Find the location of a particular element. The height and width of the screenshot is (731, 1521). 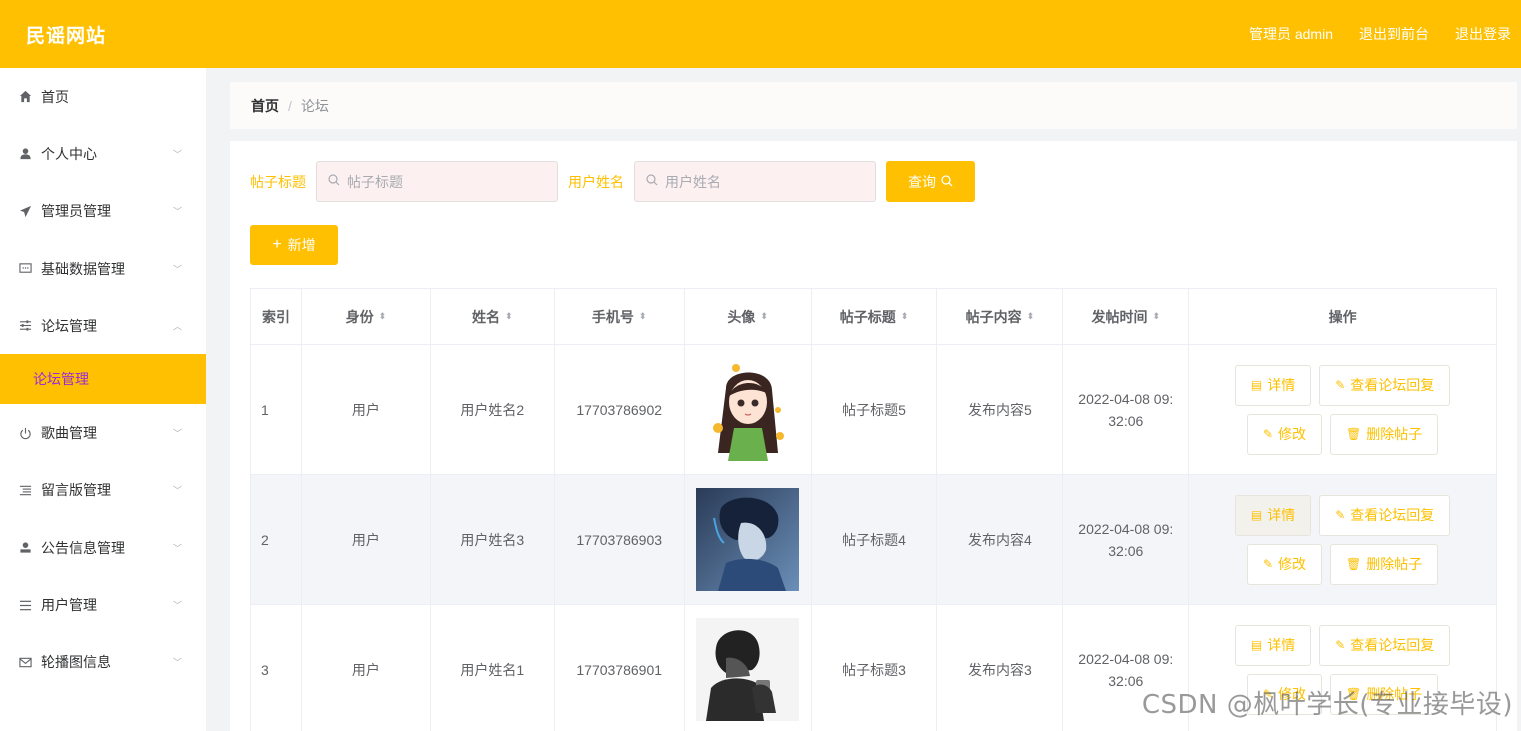

sidebar-item-label: 用户管理 is located at coordinates (69, 605).